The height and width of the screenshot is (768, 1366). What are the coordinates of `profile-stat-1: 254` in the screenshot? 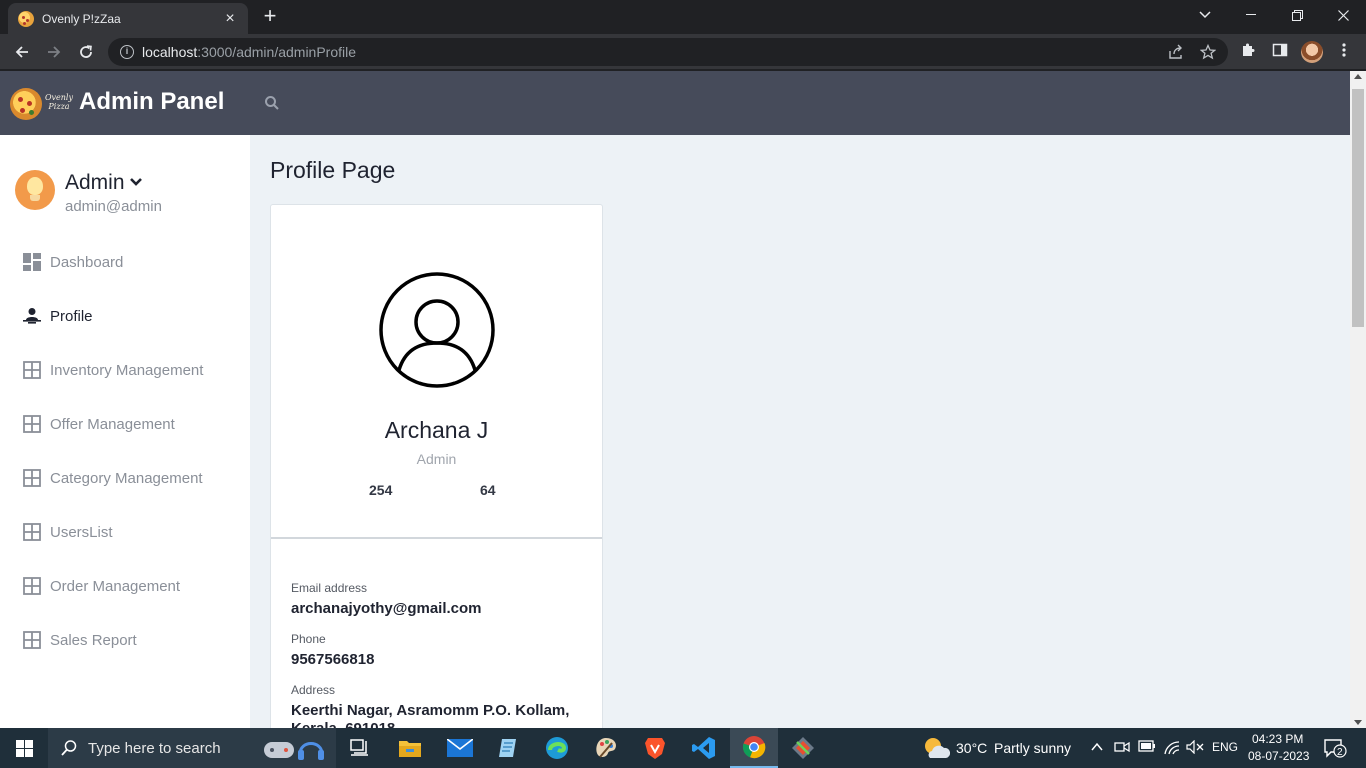 It's located at (381, 490).